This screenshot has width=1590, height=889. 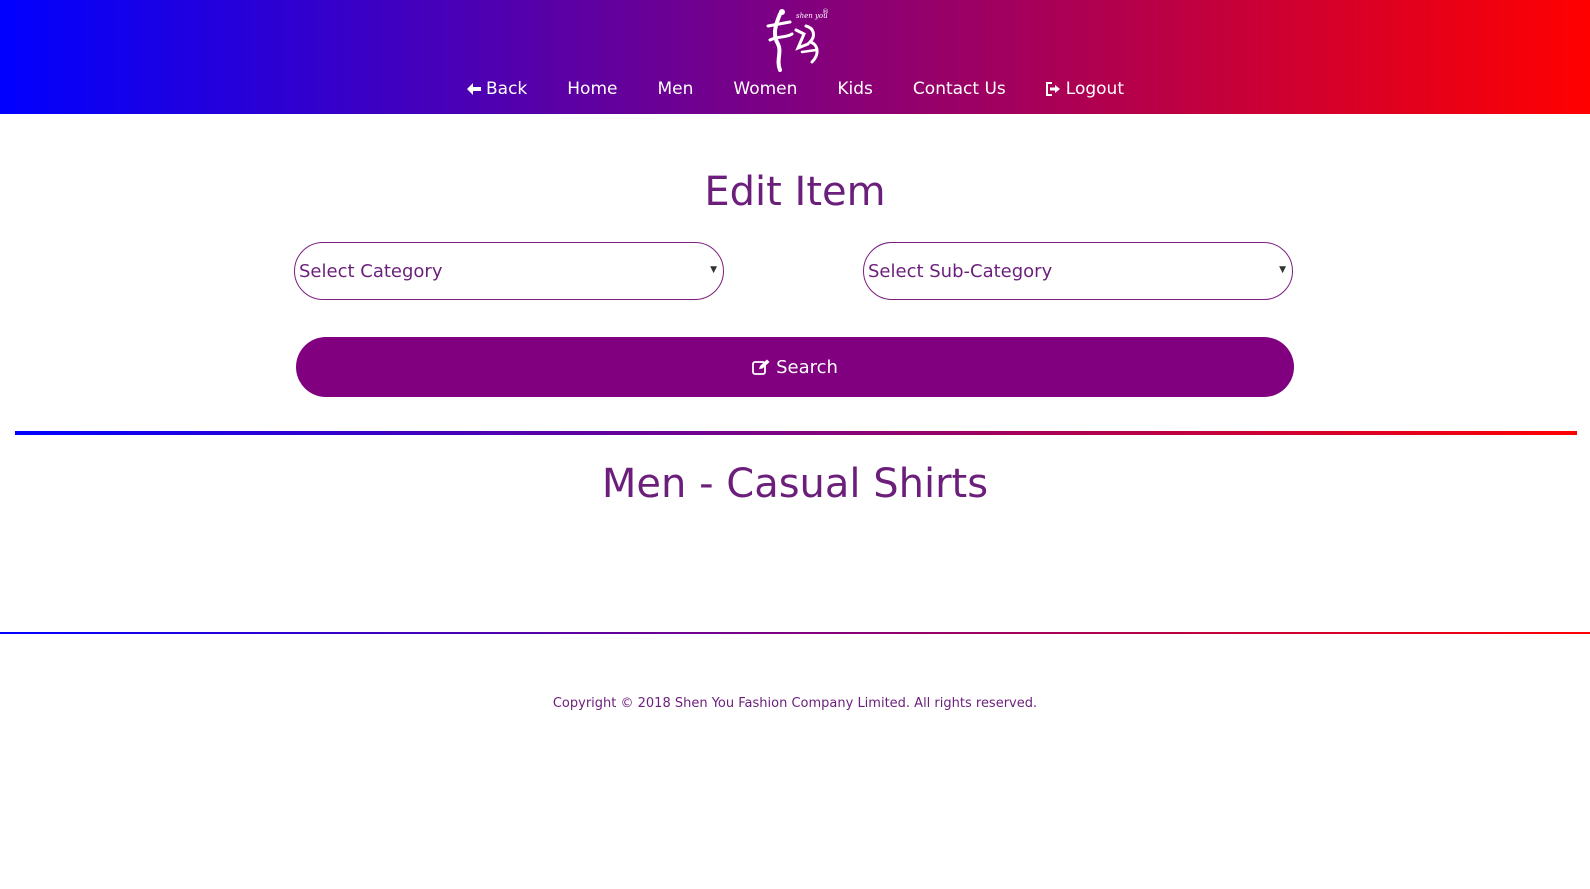 I want to click on nav-contact-label: Contact Us, so click(x=959, y=89).